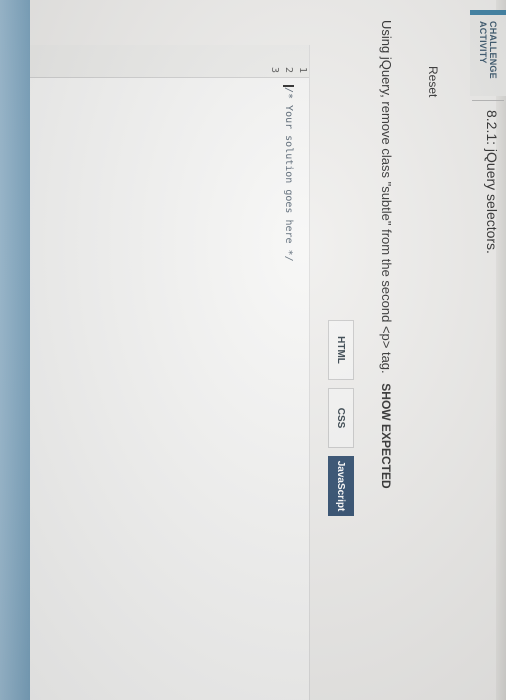 Image resolution: width=506 pixels, height=700 pixels. I want to click on line-number: 2, so click(288, 69).